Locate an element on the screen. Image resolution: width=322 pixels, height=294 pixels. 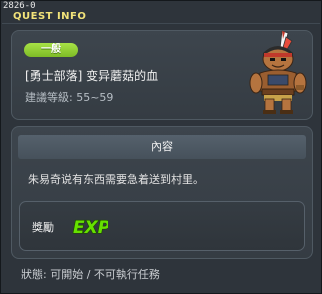
exp-icon-text: EXP is located at coordinates (90, 228).